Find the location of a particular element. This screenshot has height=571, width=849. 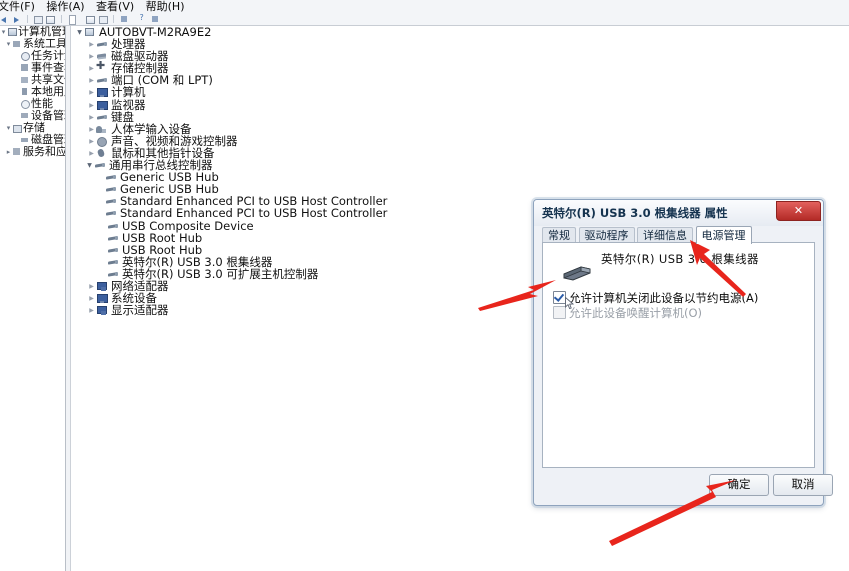

sound-icon is located at coordinates (102, 141).